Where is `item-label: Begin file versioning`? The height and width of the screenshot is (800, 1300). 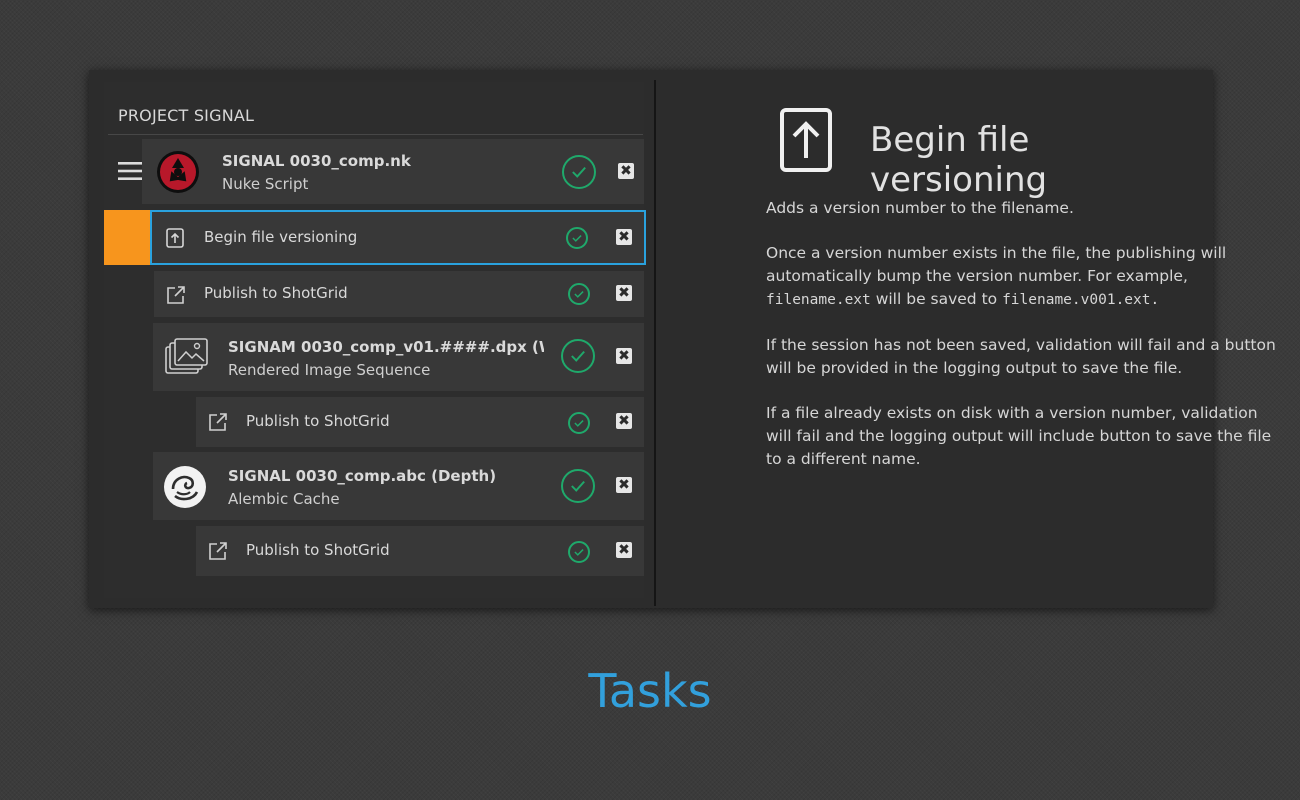 item-label: Begin file versioning is located at coordinates (281, 237).